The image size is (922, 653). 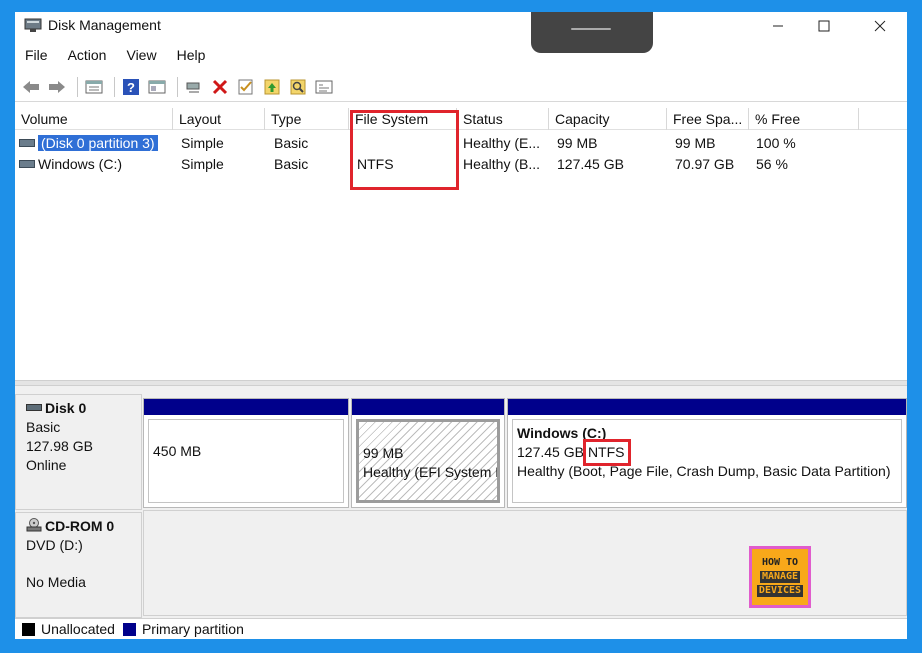 I want to click on partition-title: Windows (C:), so click(x=562, y=433).